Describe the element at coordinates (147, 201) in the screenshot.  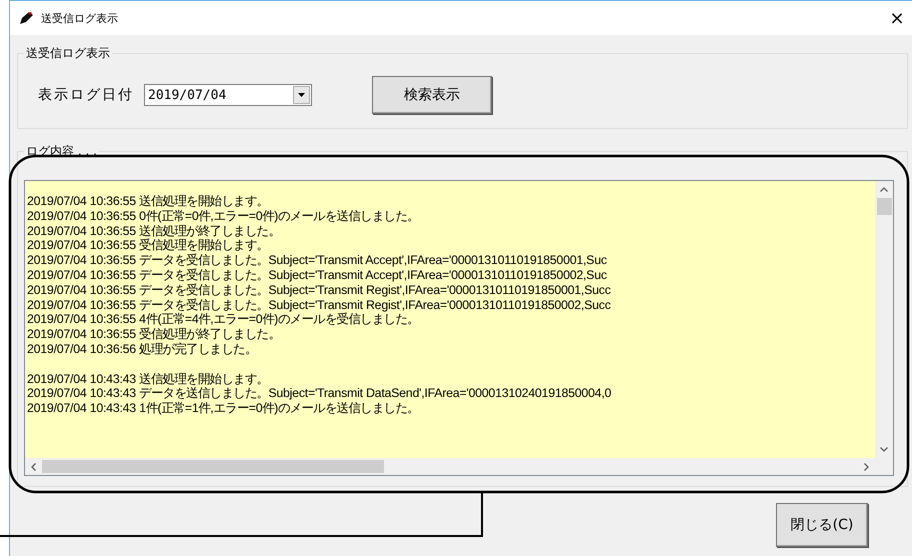
I see `log-line: 2019/07/04 10:36:55 送信処理を開始します。` at that location.